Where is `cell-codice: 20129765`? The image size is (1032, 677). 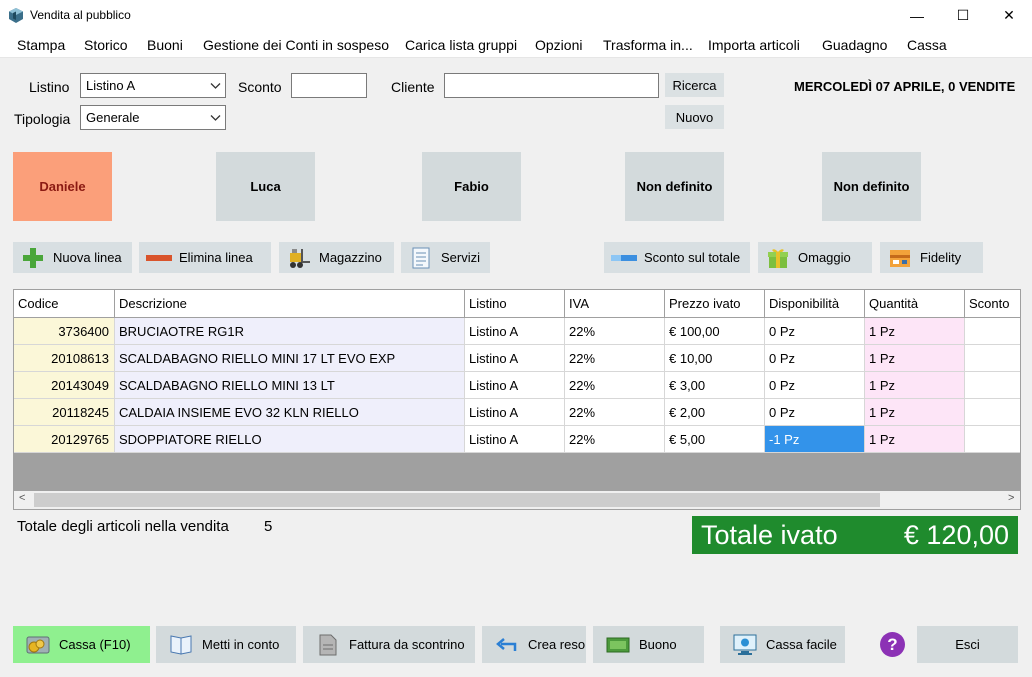 cell-codice: 20129765 is located at coordinates (64, 439).